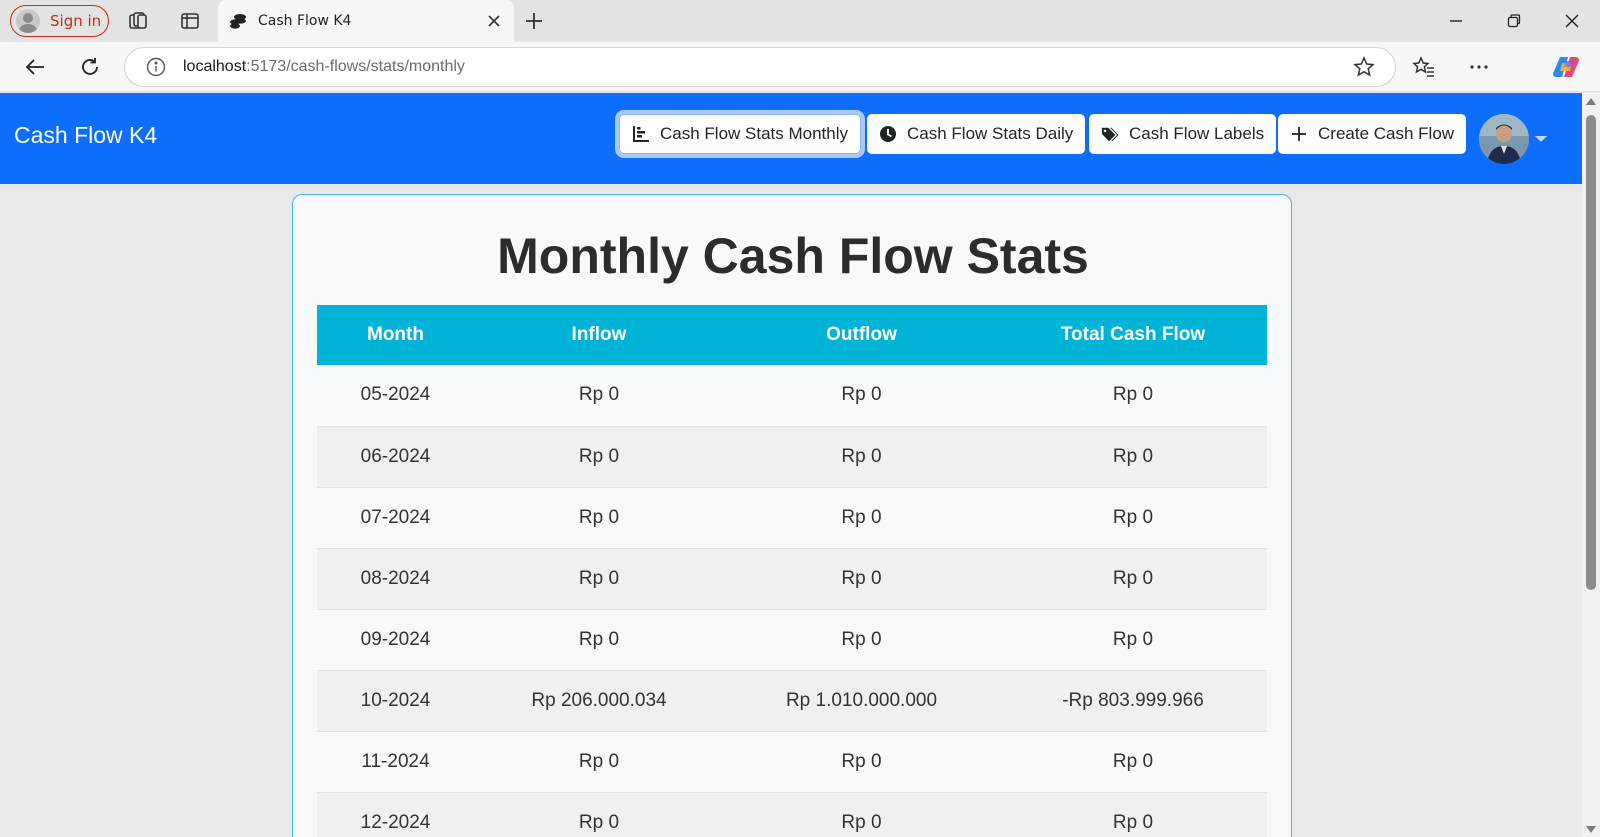 The image size is (1600, 837). What do you see at coordinates (190, 21) in the screenshot?
I see `vertical-tabs-icon` at bounding box center [190, 21].